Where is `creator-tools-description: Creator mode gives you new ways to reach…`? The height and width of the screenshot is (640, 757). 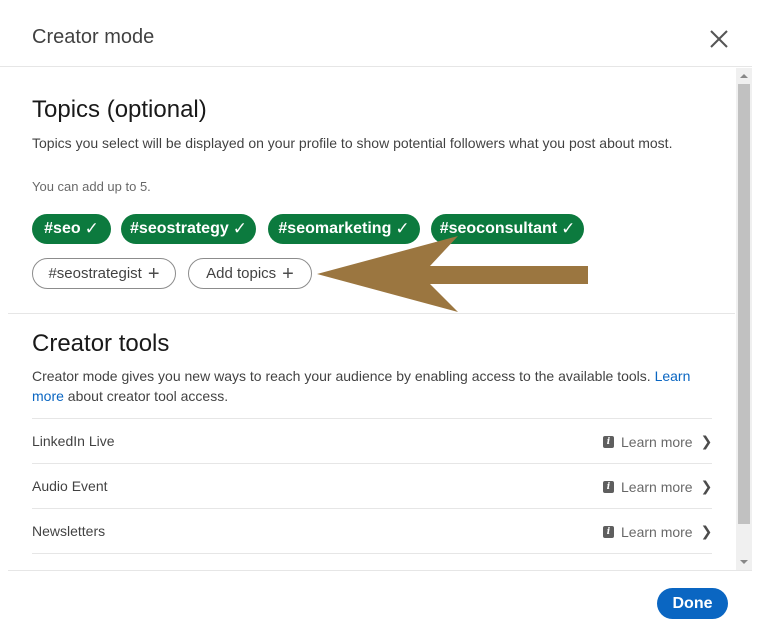
creator-tools-description: Creator mode gives you new ways to reach… is located at coordinates (372, 386).